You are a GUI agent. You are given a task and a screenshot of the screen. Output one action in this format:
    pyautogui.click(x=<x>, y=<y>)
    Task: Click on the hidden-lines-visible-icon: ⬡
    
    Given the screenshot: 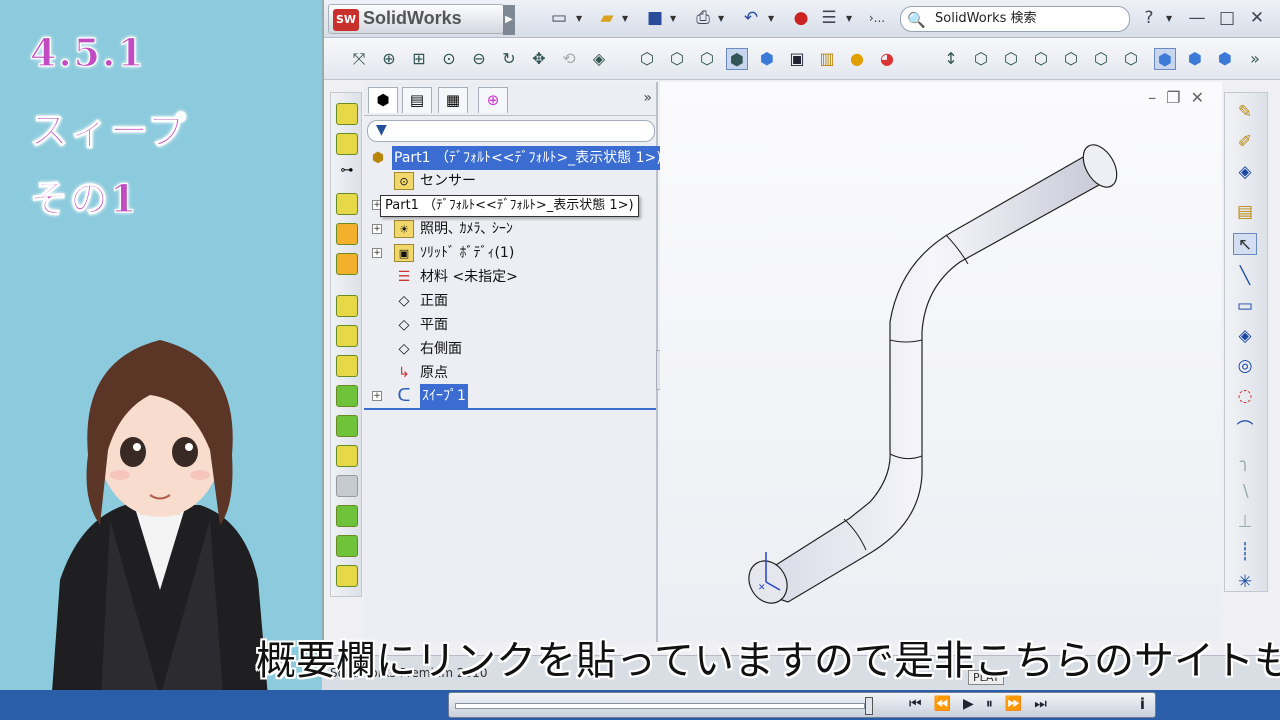 What is the action you would take?
    pyautogui.click(x=677, y=59)
    